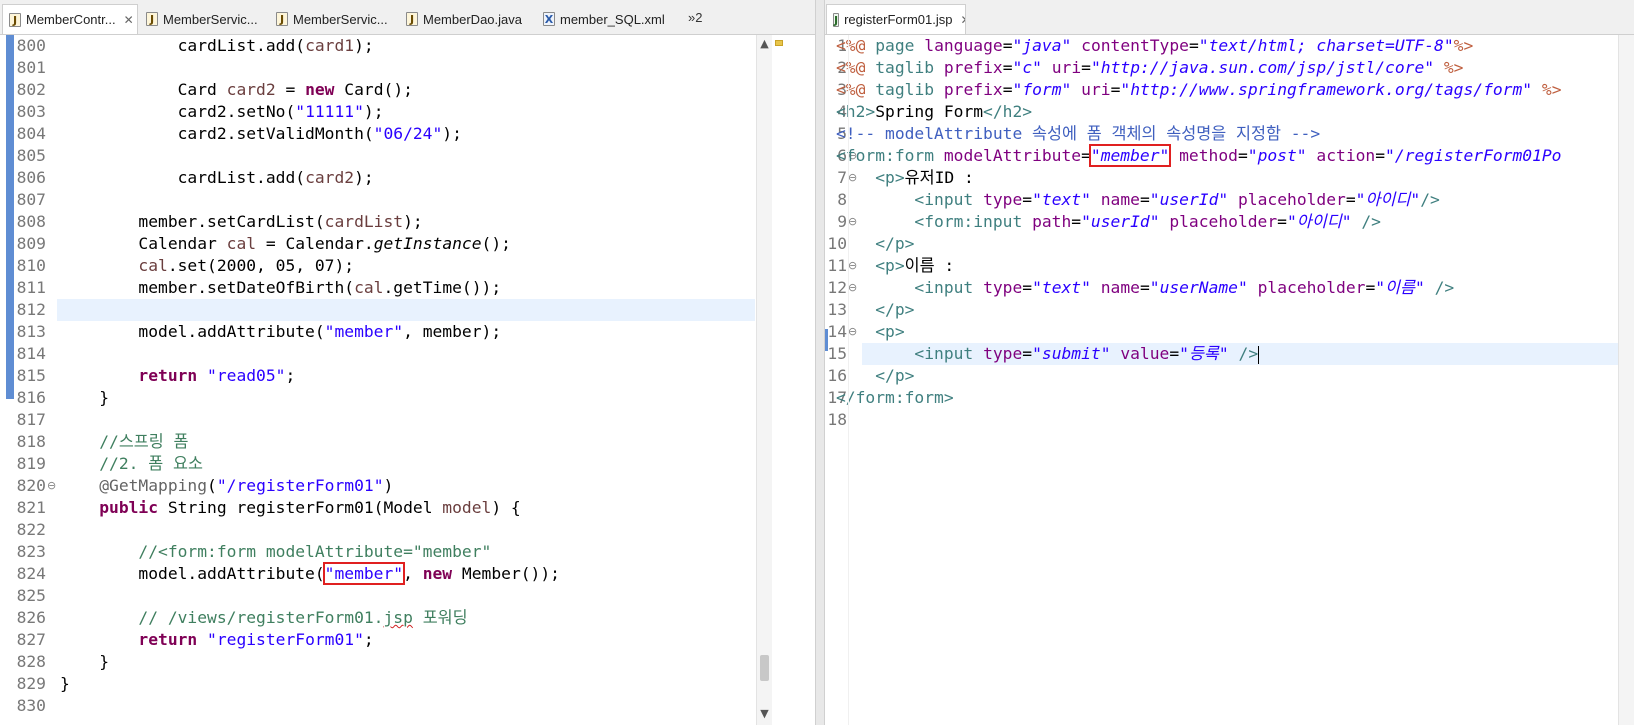 The width and height of the screenshot is (1634, 725). What do you see at coordinates (895, 45) in the screenshot?
I see `code-token: page` at bounding box center [895, 45].